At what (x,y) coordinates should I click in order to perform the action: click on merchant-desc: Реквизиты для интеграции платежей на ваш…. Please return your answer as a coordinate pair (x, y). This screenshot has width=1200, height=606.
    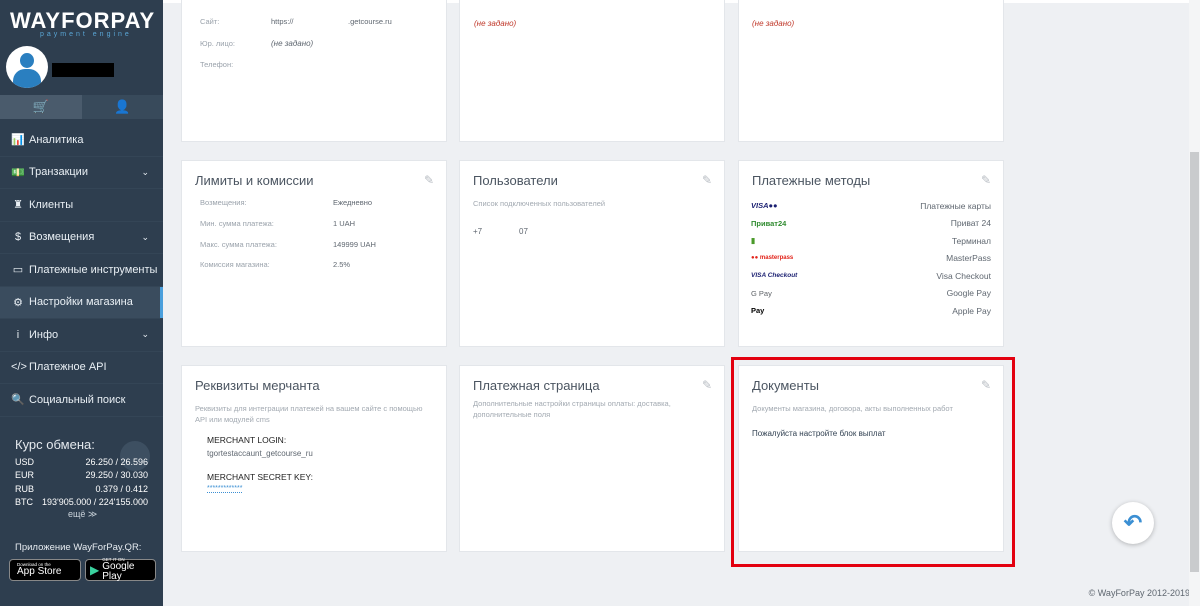
    Looking at the image, I should click on (309, 414).